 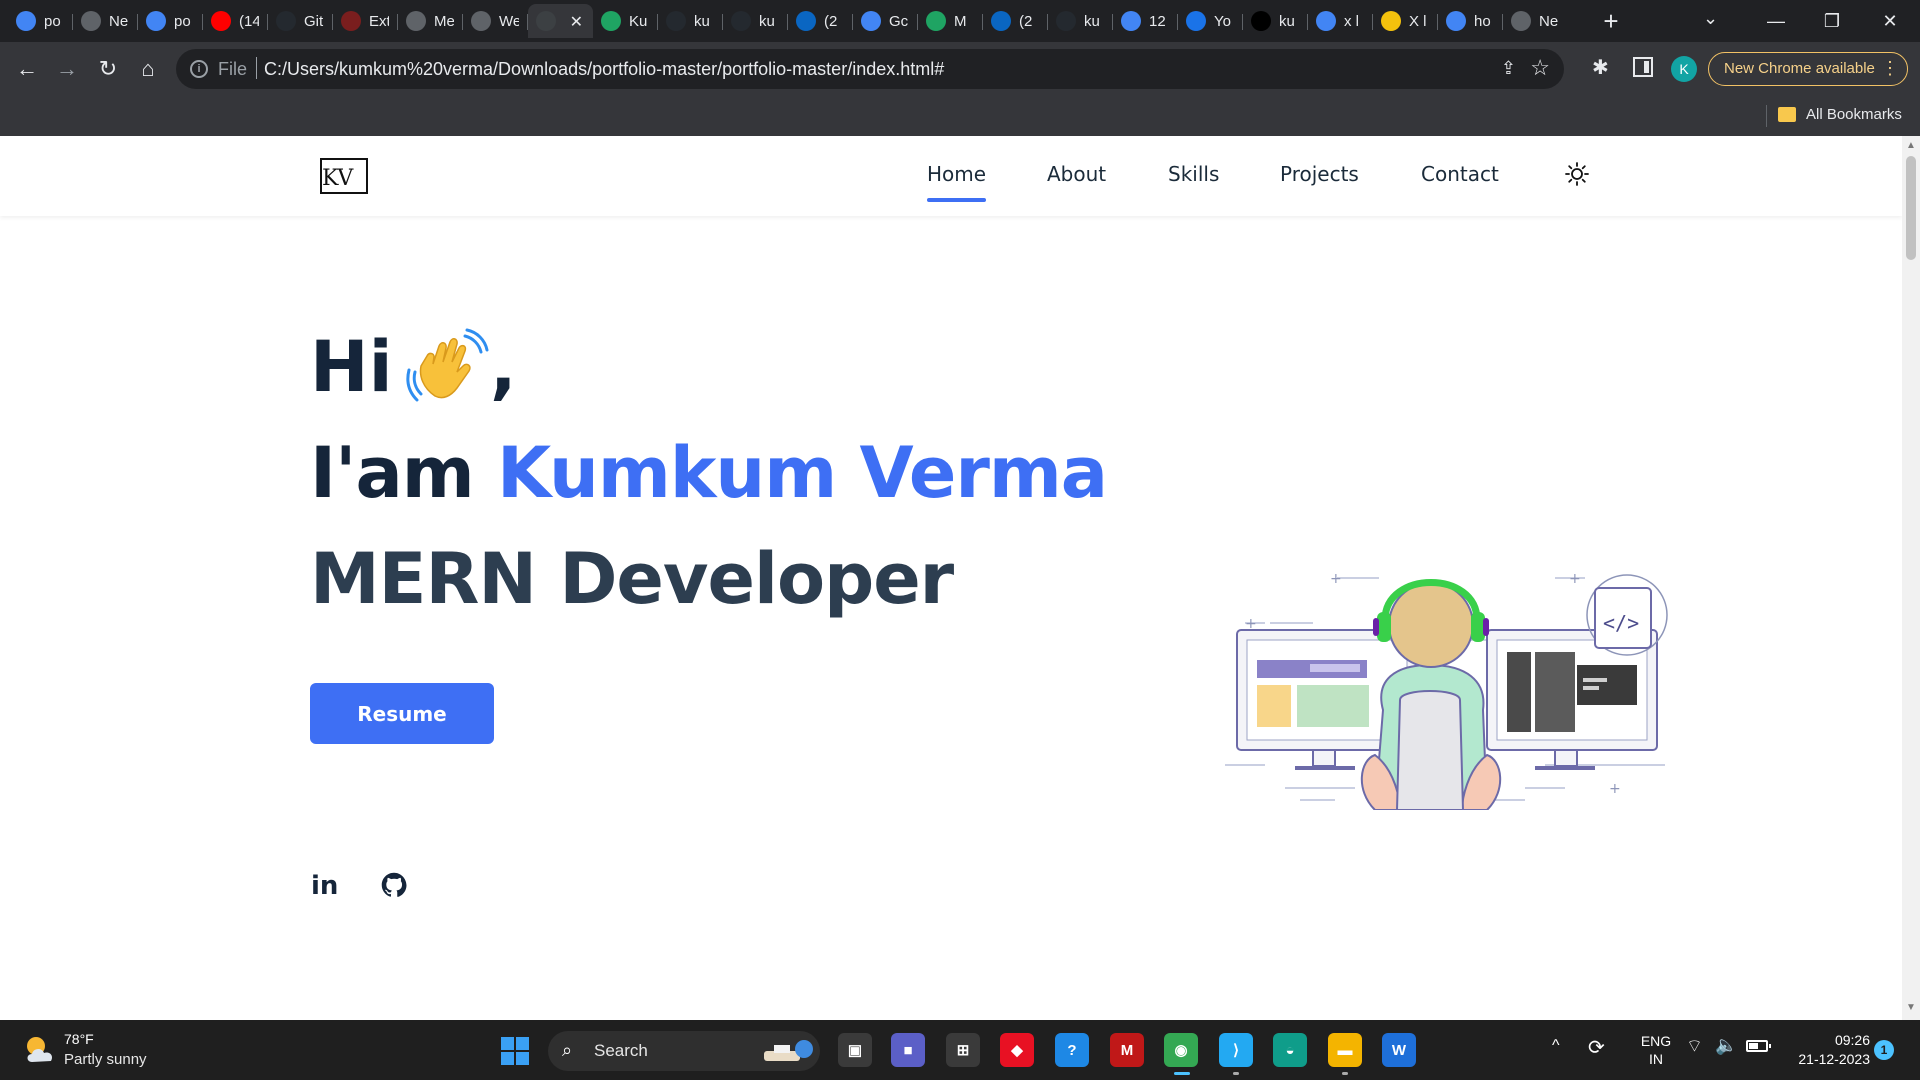 What do you see at coordinates (1017, 1050) in the screenshot?
I see `red-app-icon: ◆` at bounding box center [1017, 1050].